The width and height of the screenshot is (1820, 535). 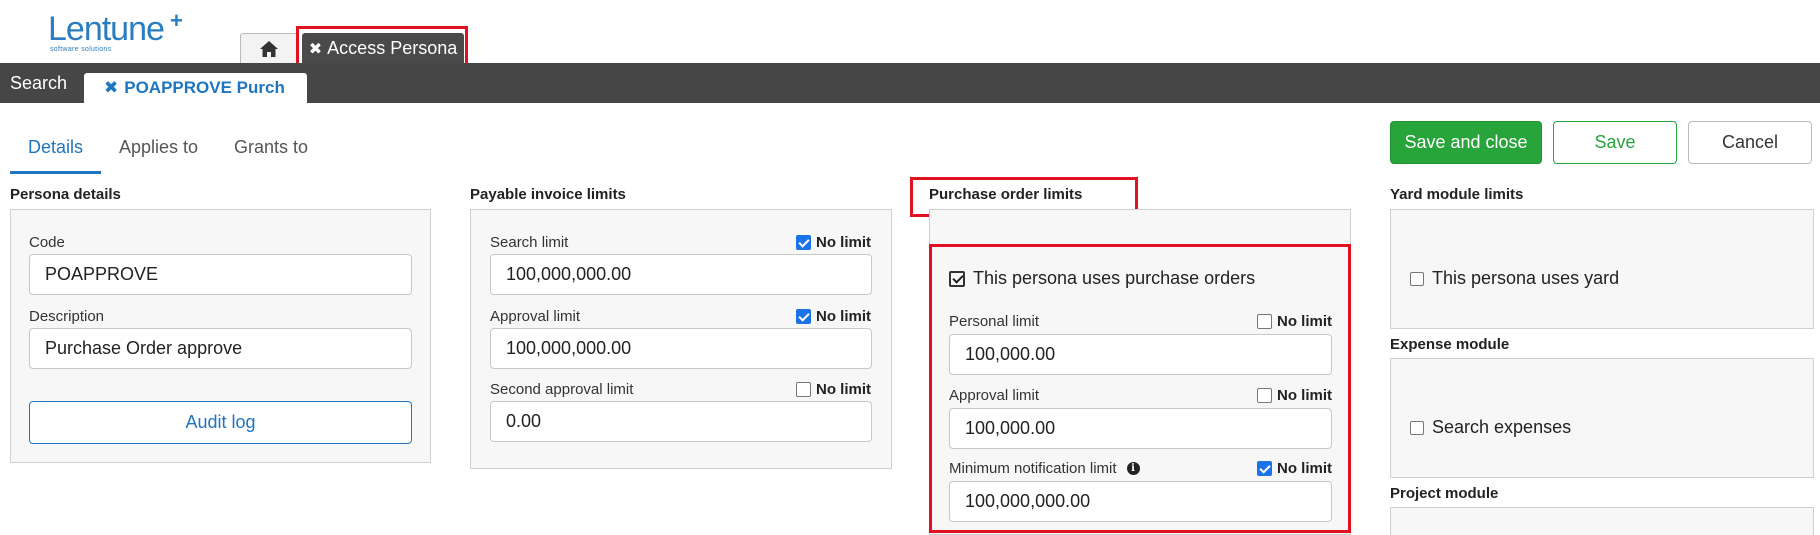 What do you see at coordinates (803, 316) in the screenshot?
I see `approval-no-limit-checkbox` at bounding box center [803, 316].